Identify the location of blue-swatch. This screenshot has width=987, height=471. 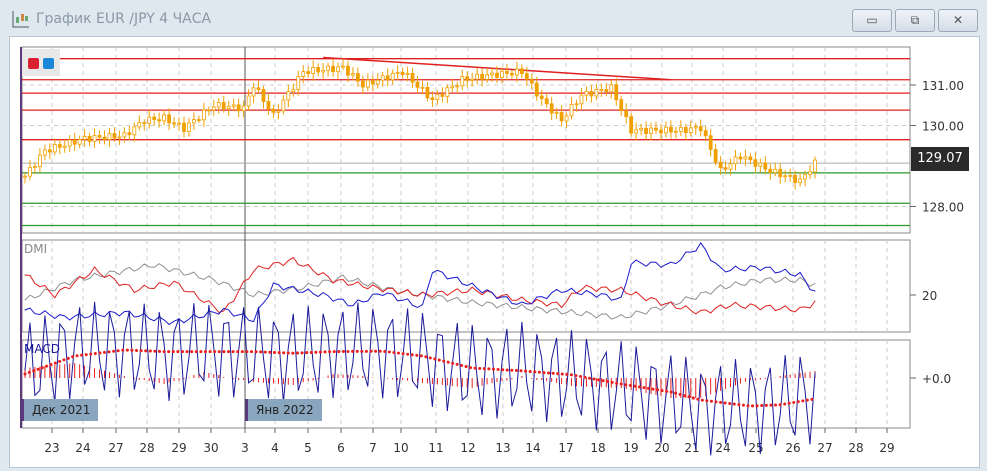
(48, 63).